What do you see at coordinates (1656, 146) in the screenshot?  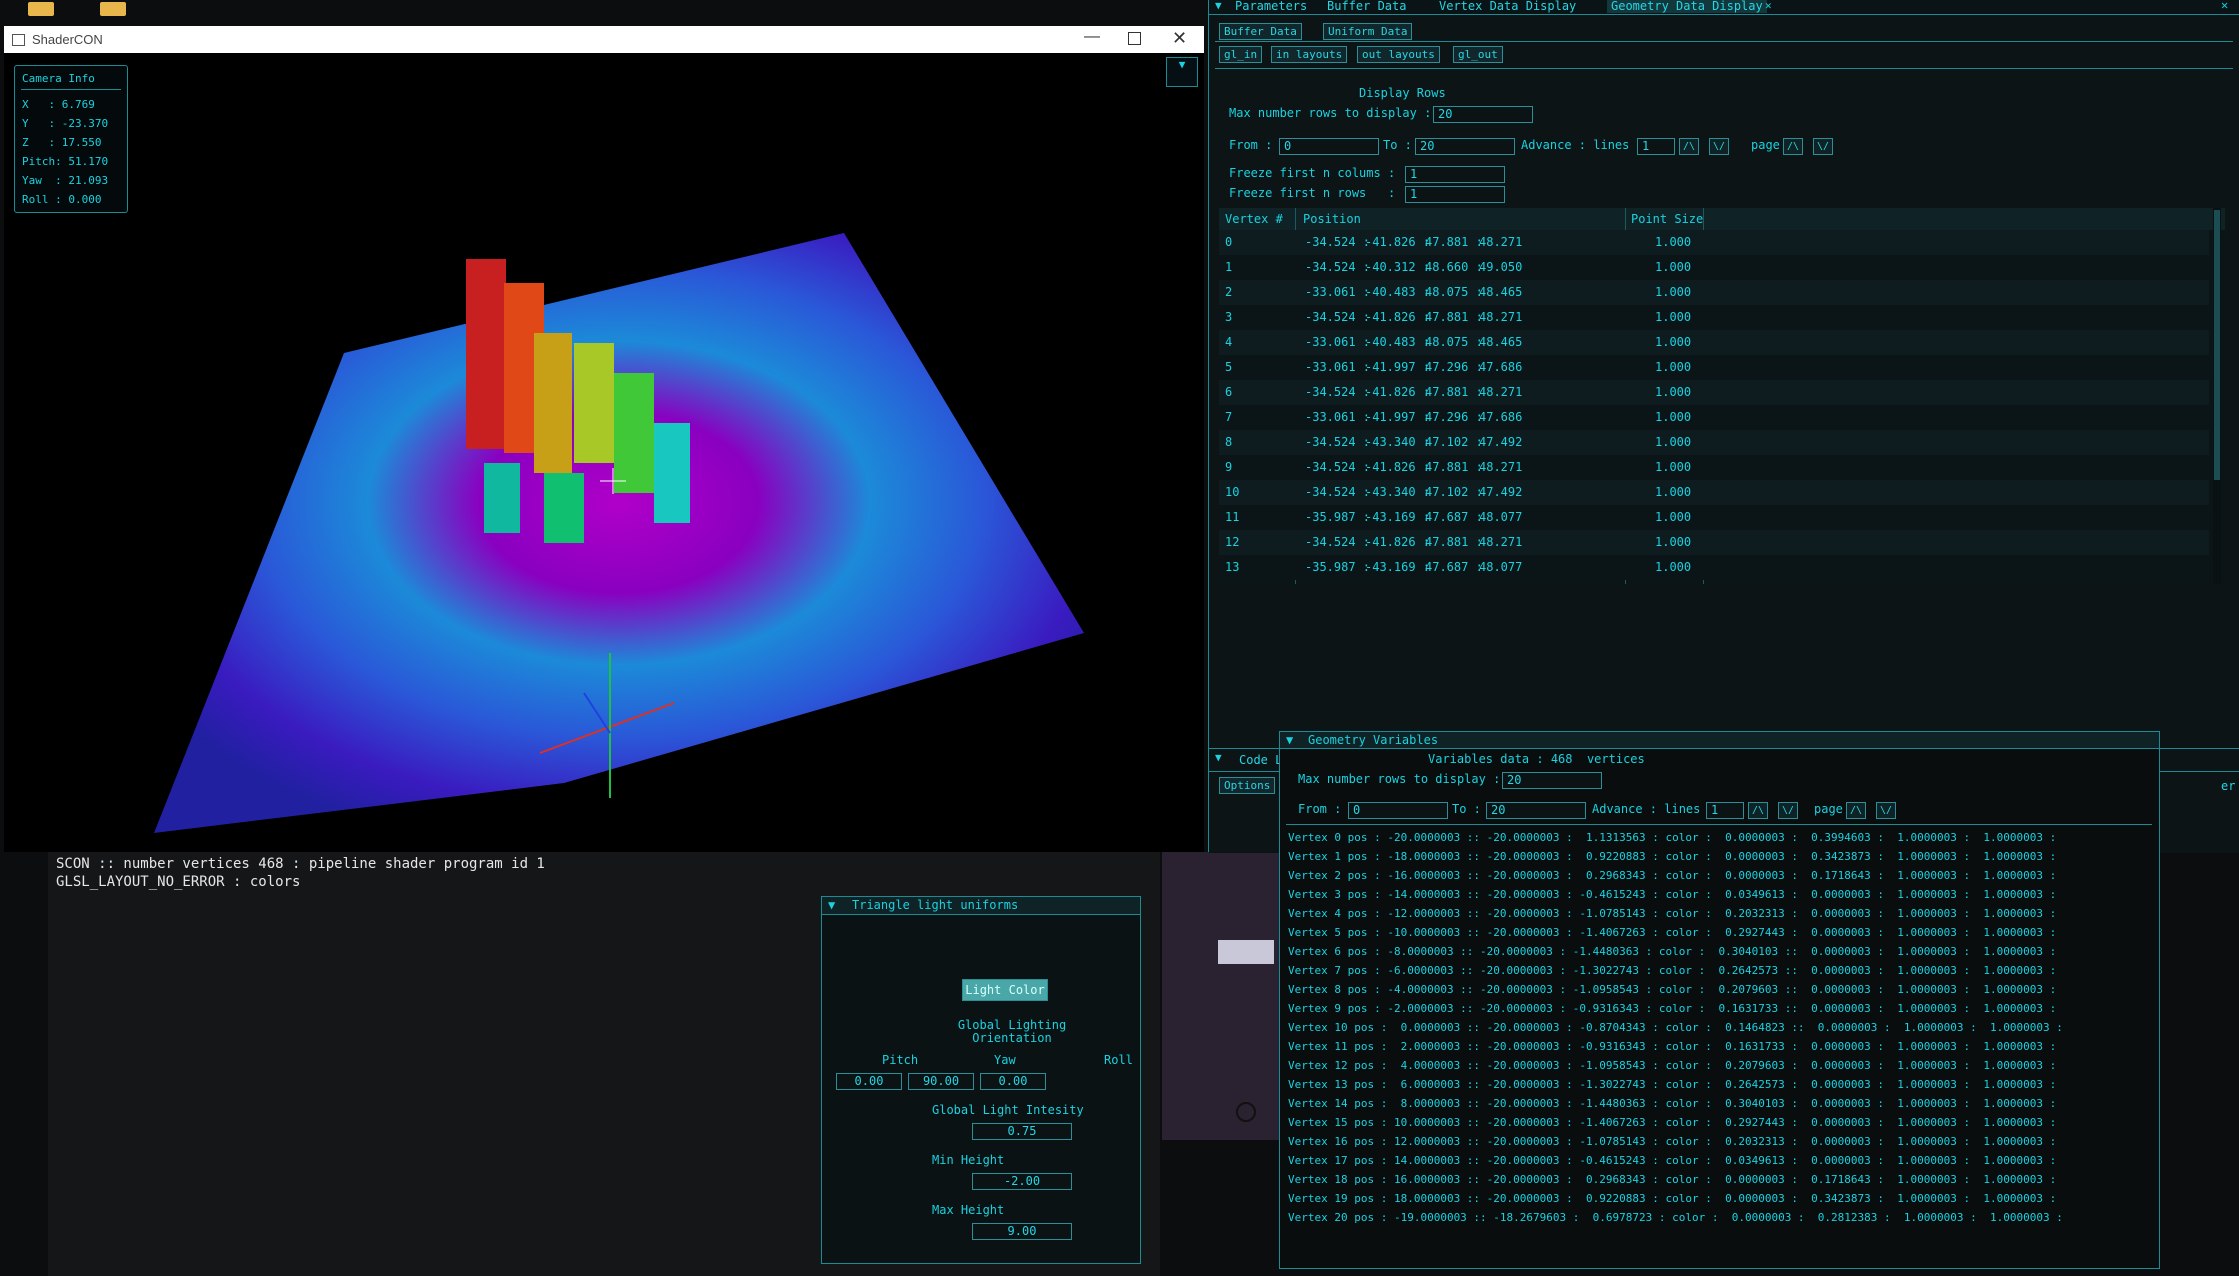 I see `advance-input: 1` at bounding box center [1656, 146].